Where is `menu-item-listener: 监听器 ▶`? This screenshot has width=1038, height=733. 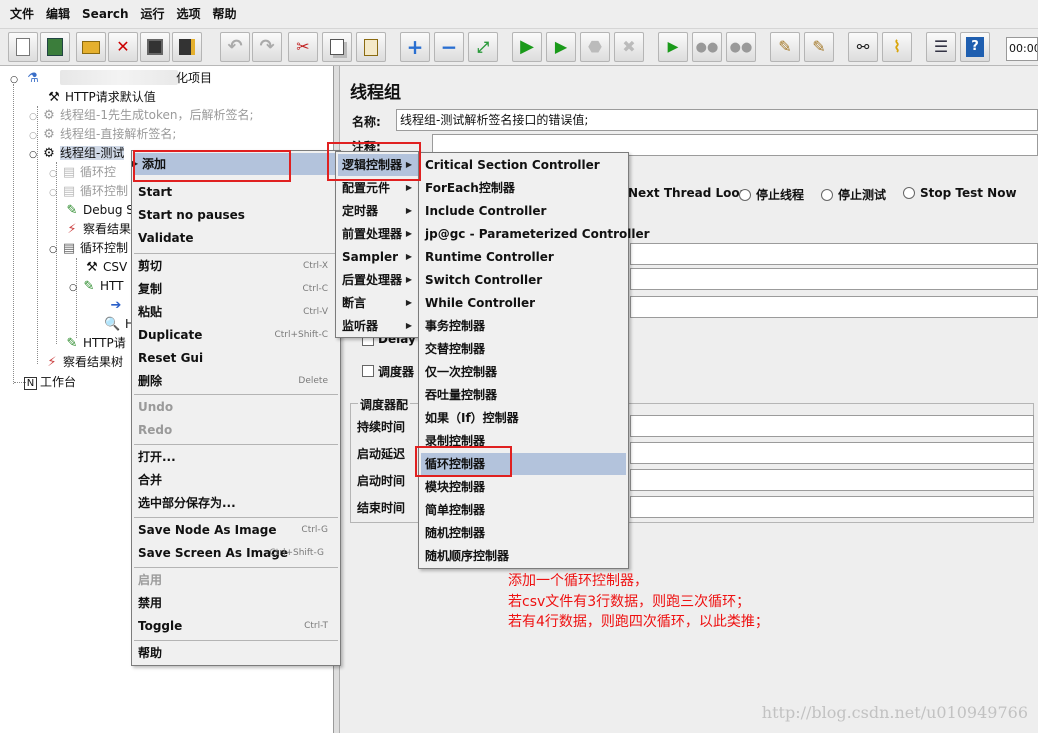 menu-item-listener: 监听器 ▶ is located at coordinates (378, 326).